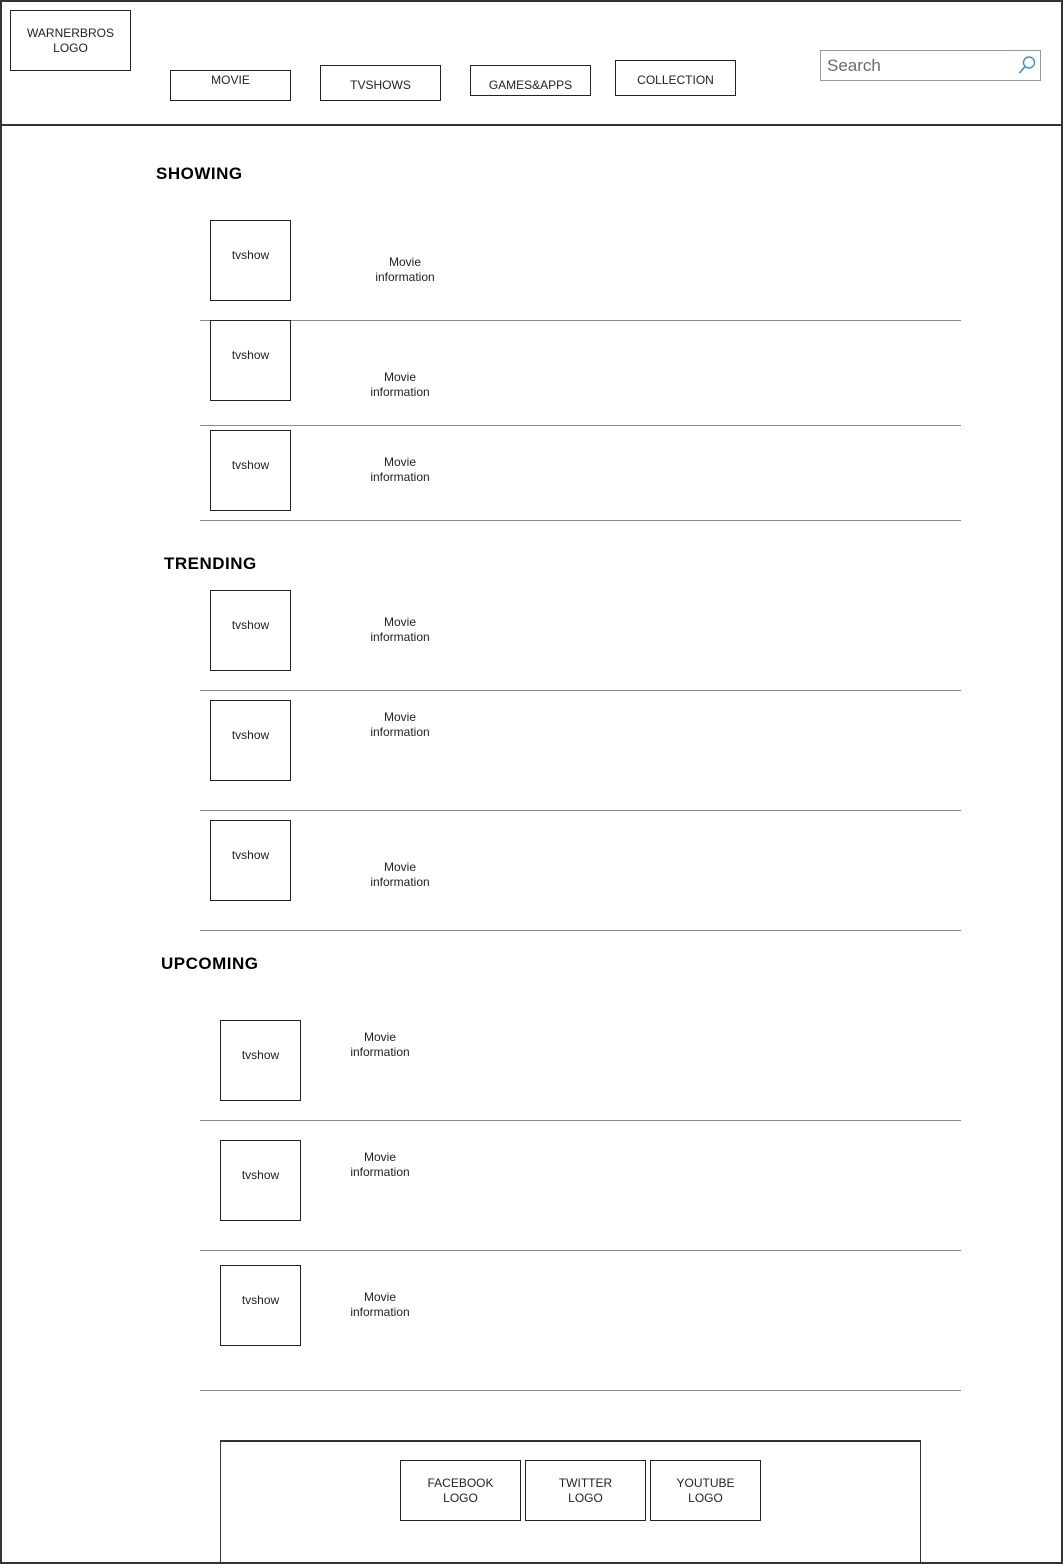 This screenshot has width=1063, height=1564. Describe the element at coordinates (70, 32) in the screenshot. I see `logo-line-1: WARNERBROS` at that location.